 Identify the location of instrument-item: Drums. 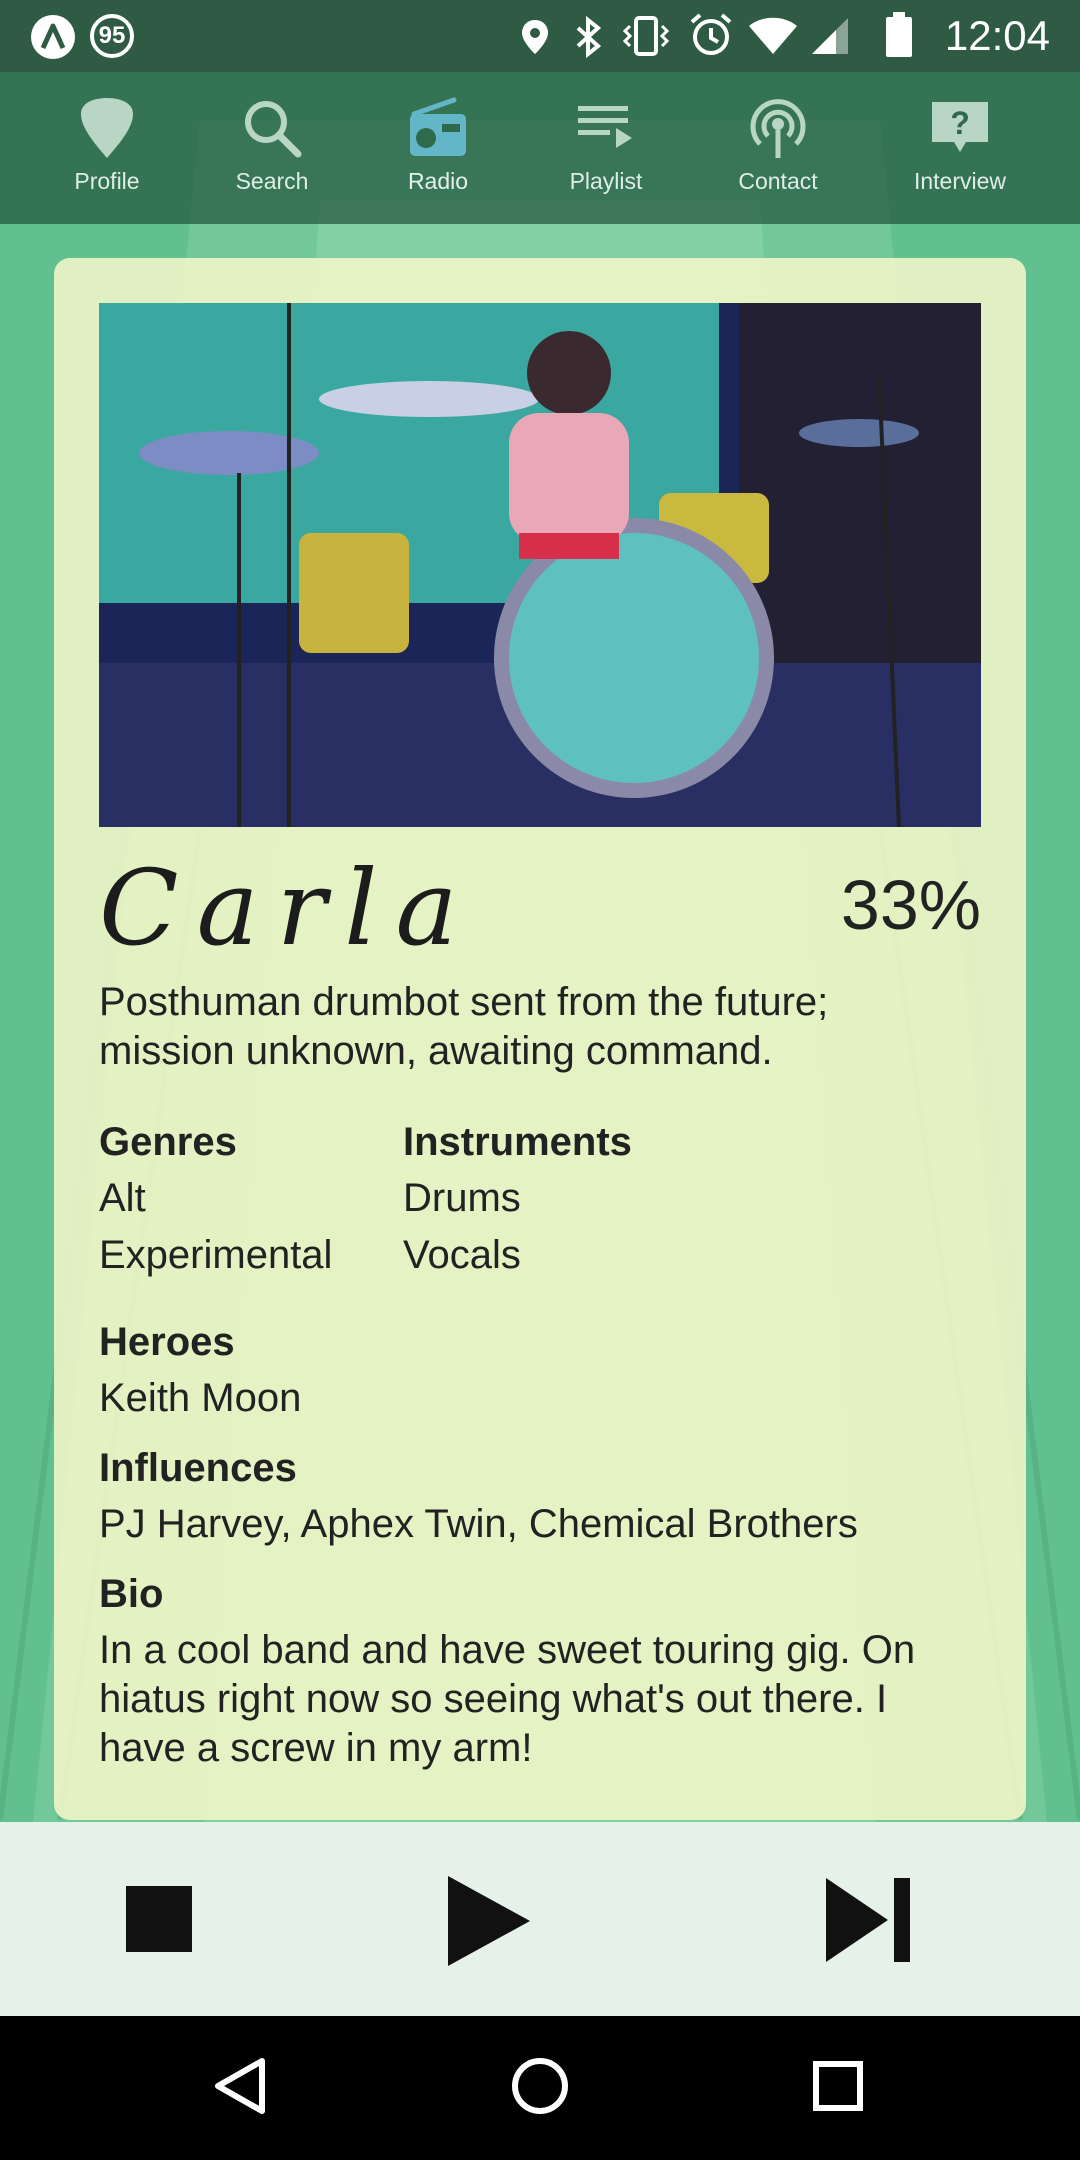
(462, 1198).